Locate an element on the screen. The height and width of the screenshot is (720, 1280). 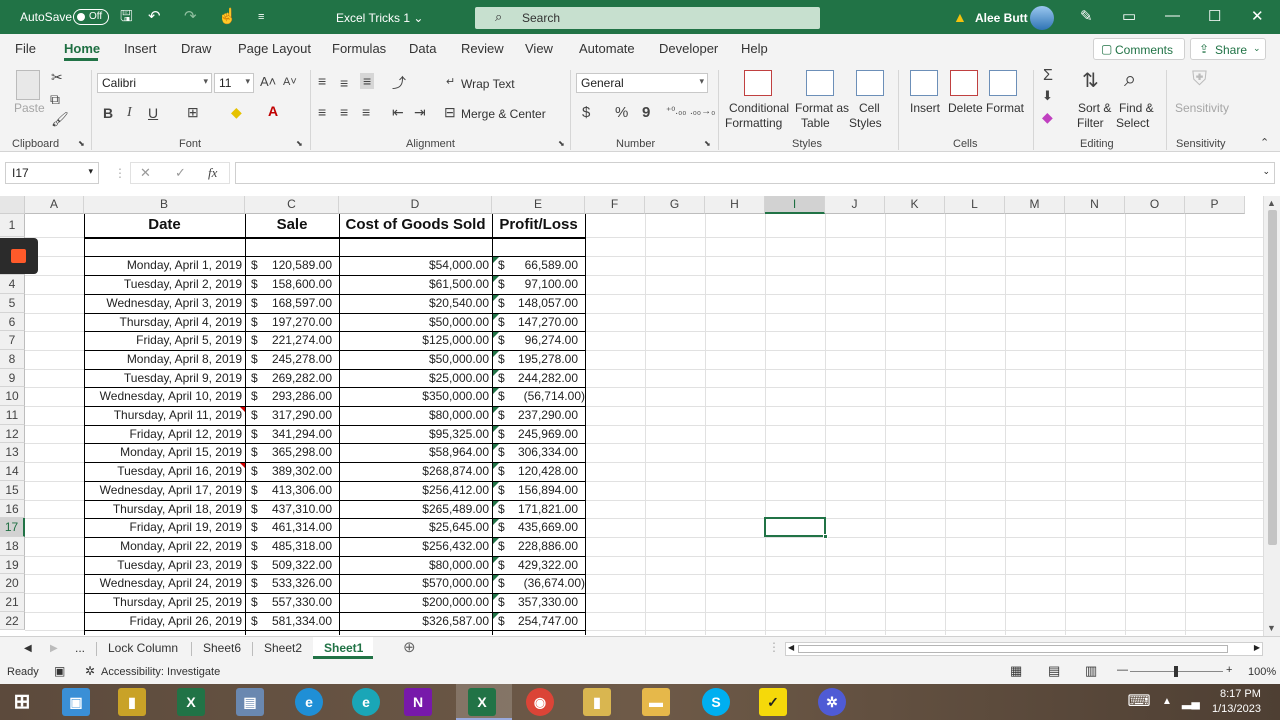
table-cell-sale: 317,290.00 is located at coordinates (290, 415).